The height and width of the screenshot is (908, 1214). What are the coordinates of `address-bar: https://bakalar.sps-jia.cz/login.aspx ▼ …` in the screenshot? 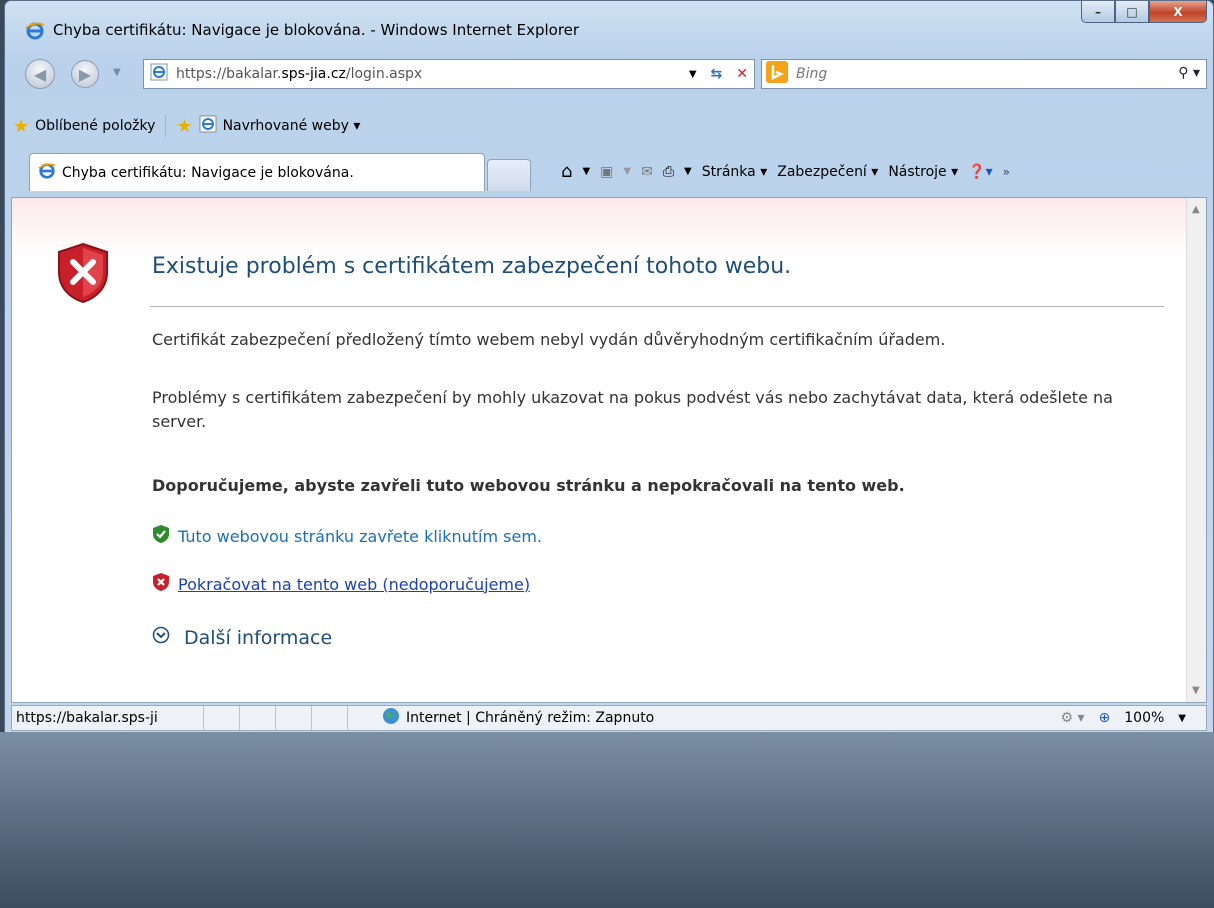 It's located at (449, 74).